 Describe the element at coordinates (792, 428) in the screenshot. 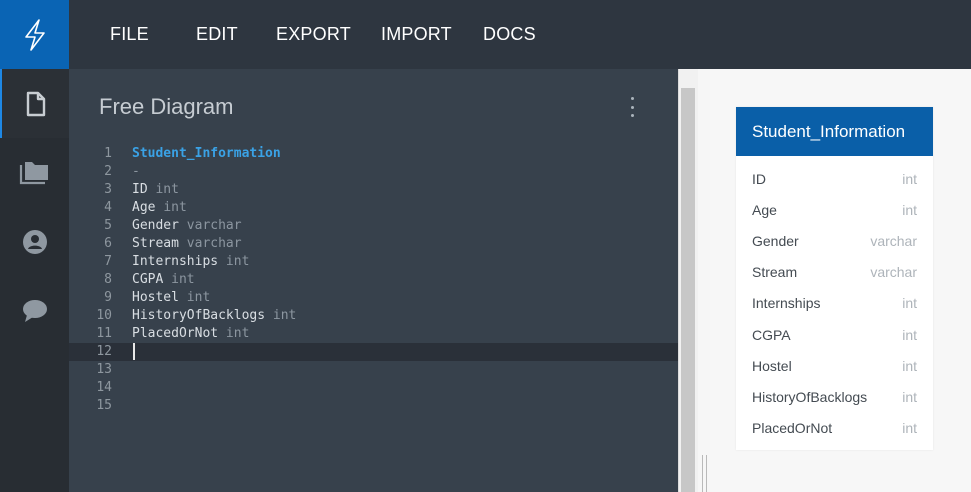

I see `entity-field-name: PlacedOrNot` at that location.